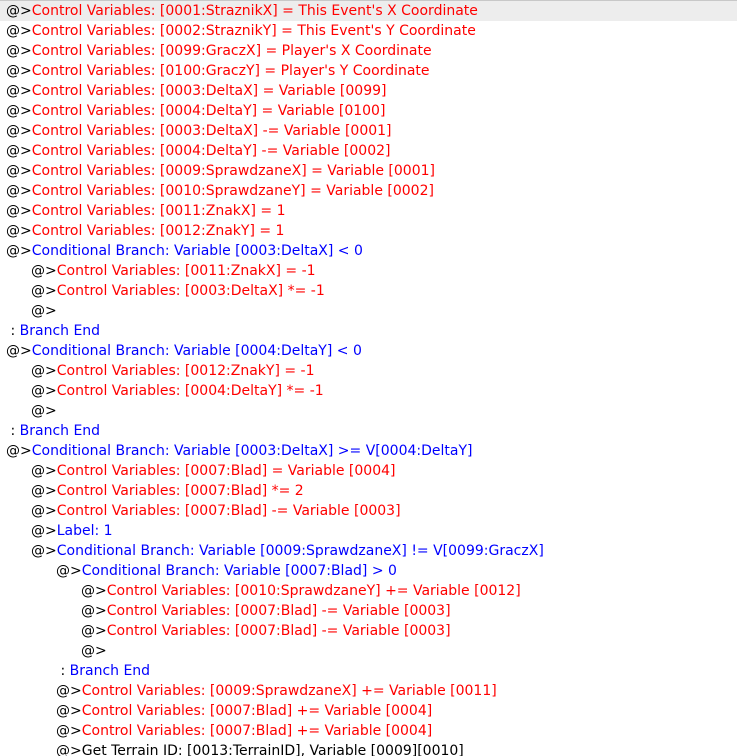 The height and width of the screenshot is (756, 737). Describe the element at coordinates (368, 491) in the screenshot. I see `command-row: @>Control Variables: [0007:Blad] *= 2` at that location.